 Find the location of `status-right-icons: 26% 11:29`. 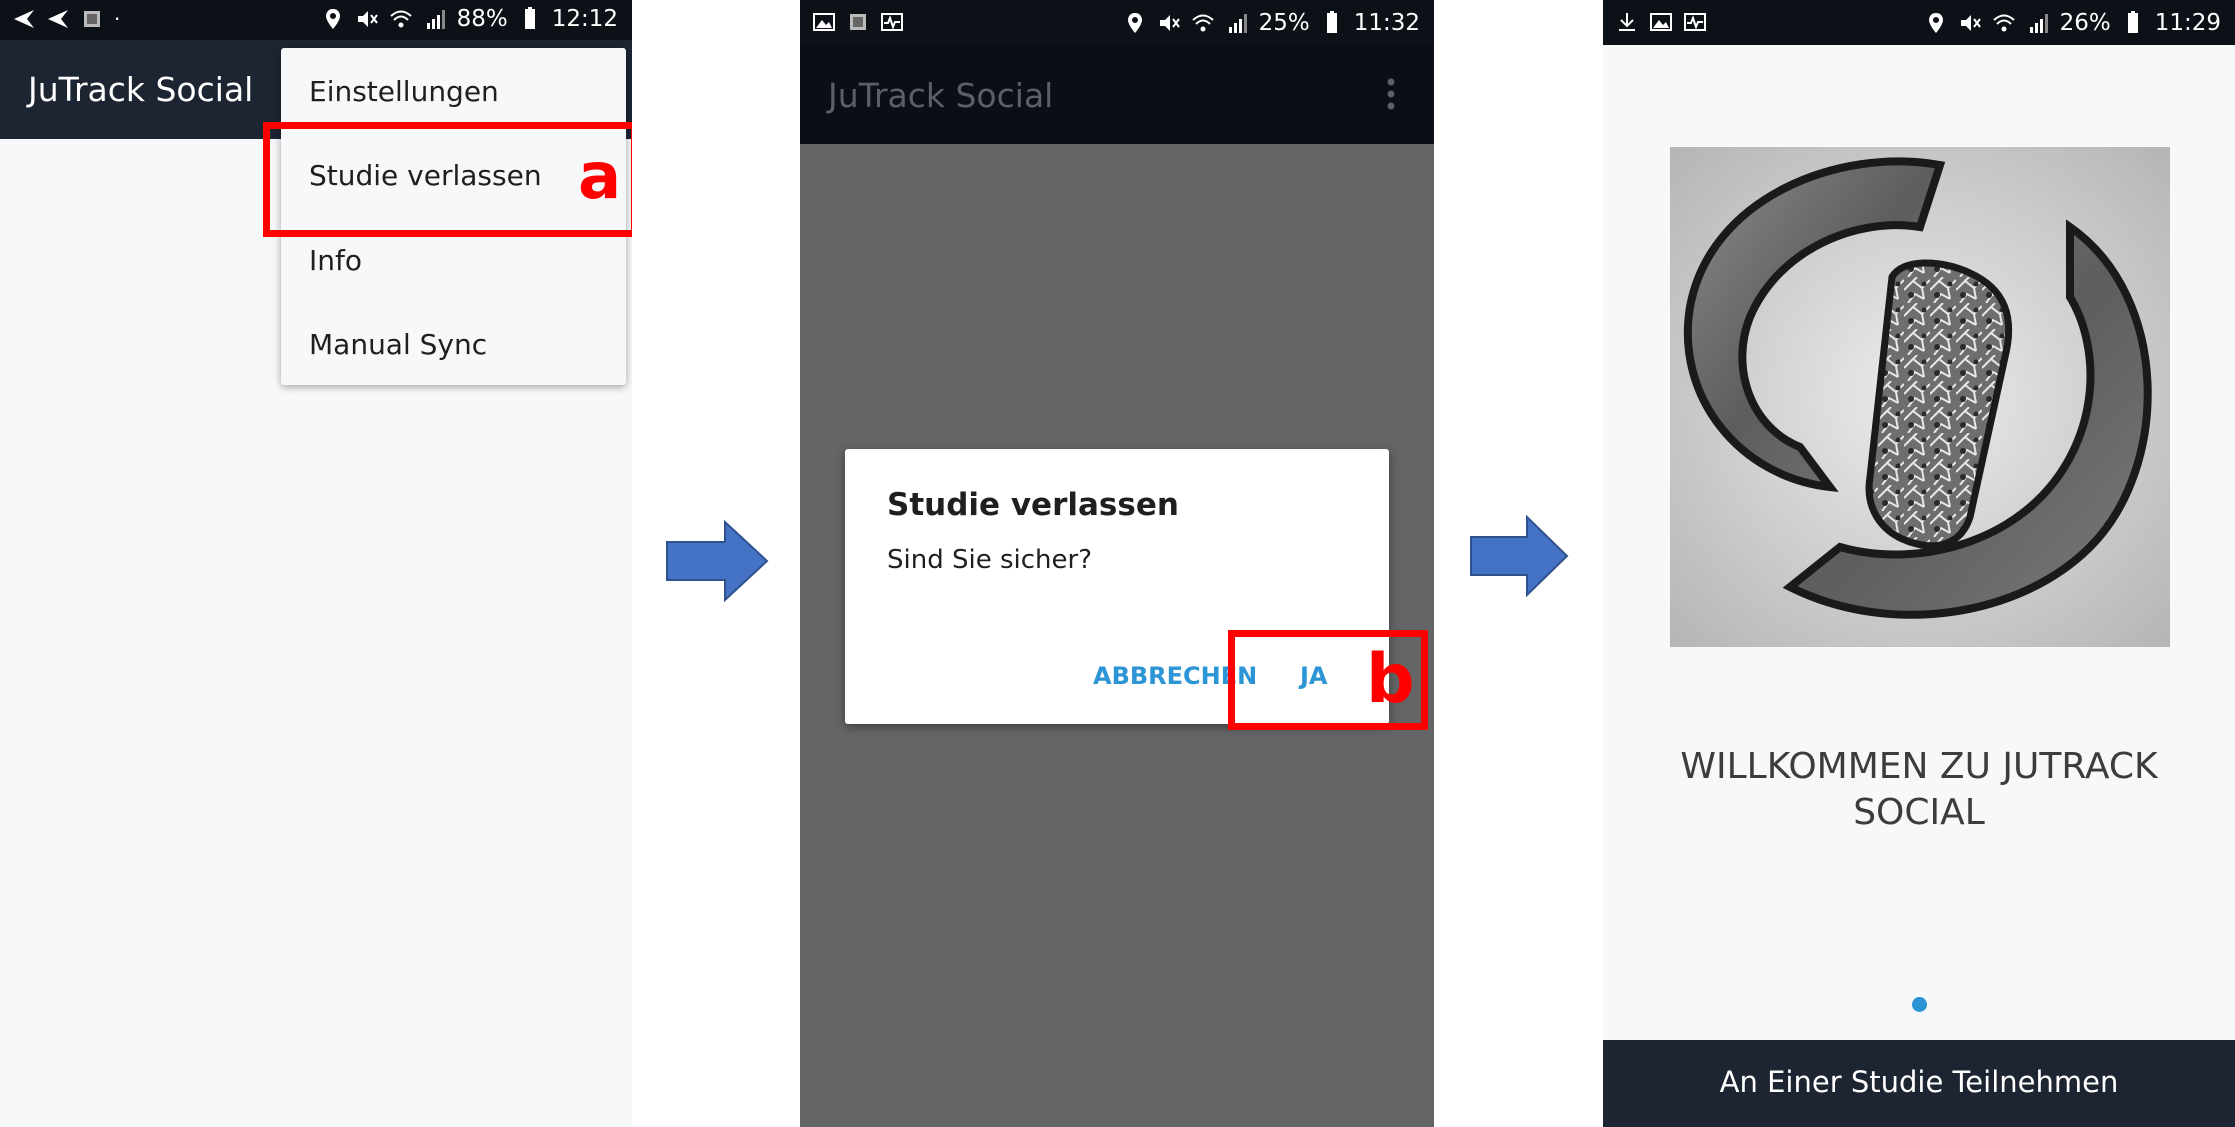

status-right-icons: 26% 11:29 is located at coordinates (2072, 23).